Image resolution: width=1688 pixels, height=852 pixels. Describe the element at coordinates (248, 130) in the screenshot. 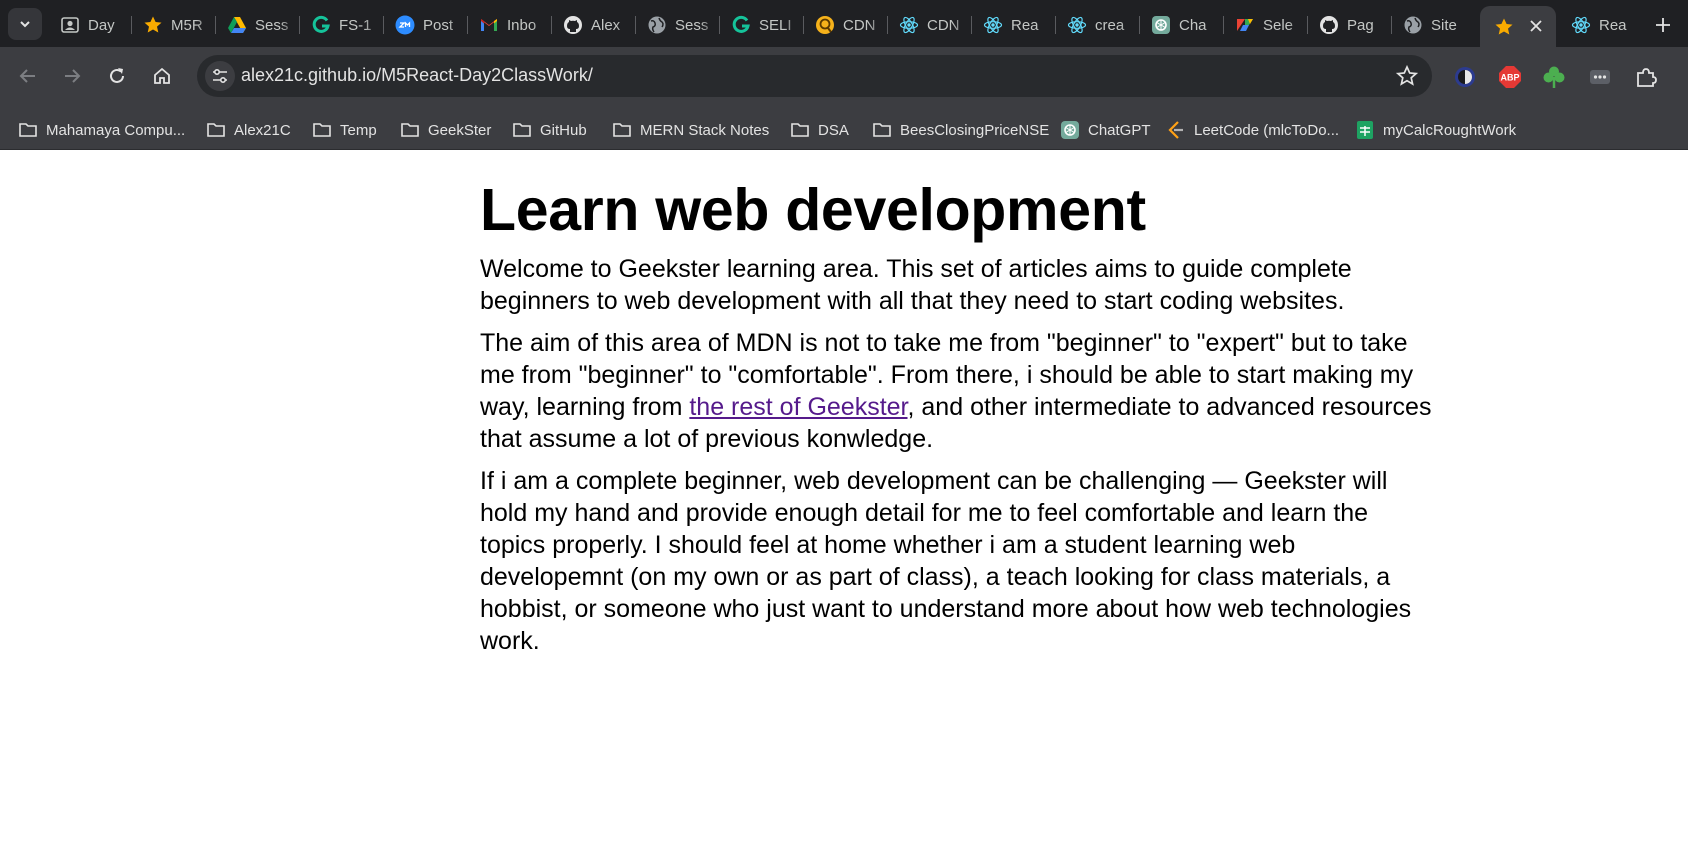

I see `bookmark-item: Alex21C` at that location.